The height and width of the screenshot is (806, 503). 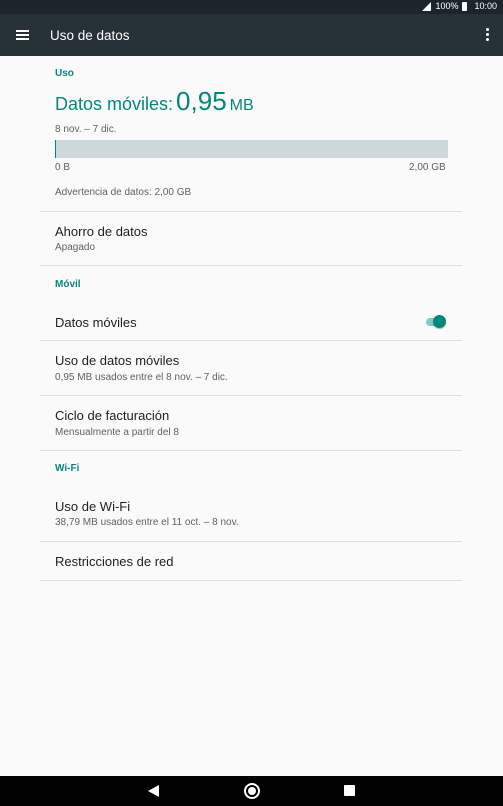 What do you see at coordinates (64, 73) in the screenshot?
I see `section-label-uso: Uso` at bounding box center [64, 73].